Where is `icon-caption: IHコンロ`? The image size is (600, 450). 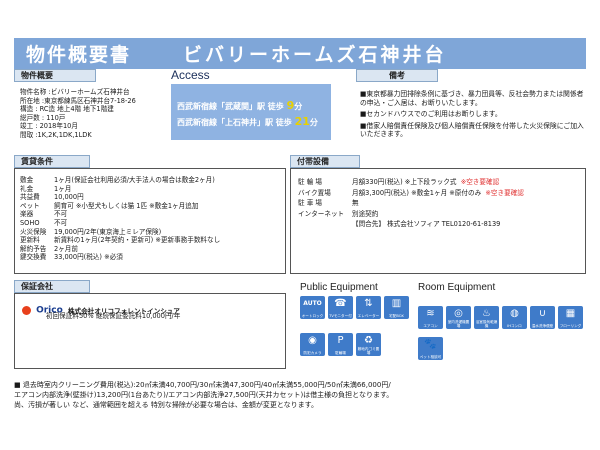
icon-caption: IHコンロ is located at coordinates (514, 326).